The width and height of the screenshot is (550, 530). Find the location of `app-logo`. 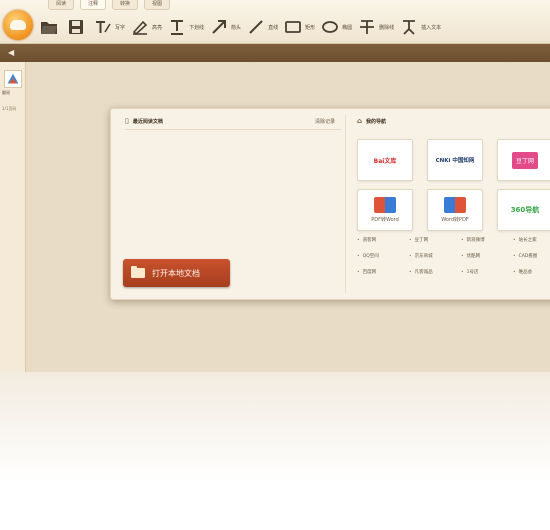

app-logo is located at coordinates (18, 25).